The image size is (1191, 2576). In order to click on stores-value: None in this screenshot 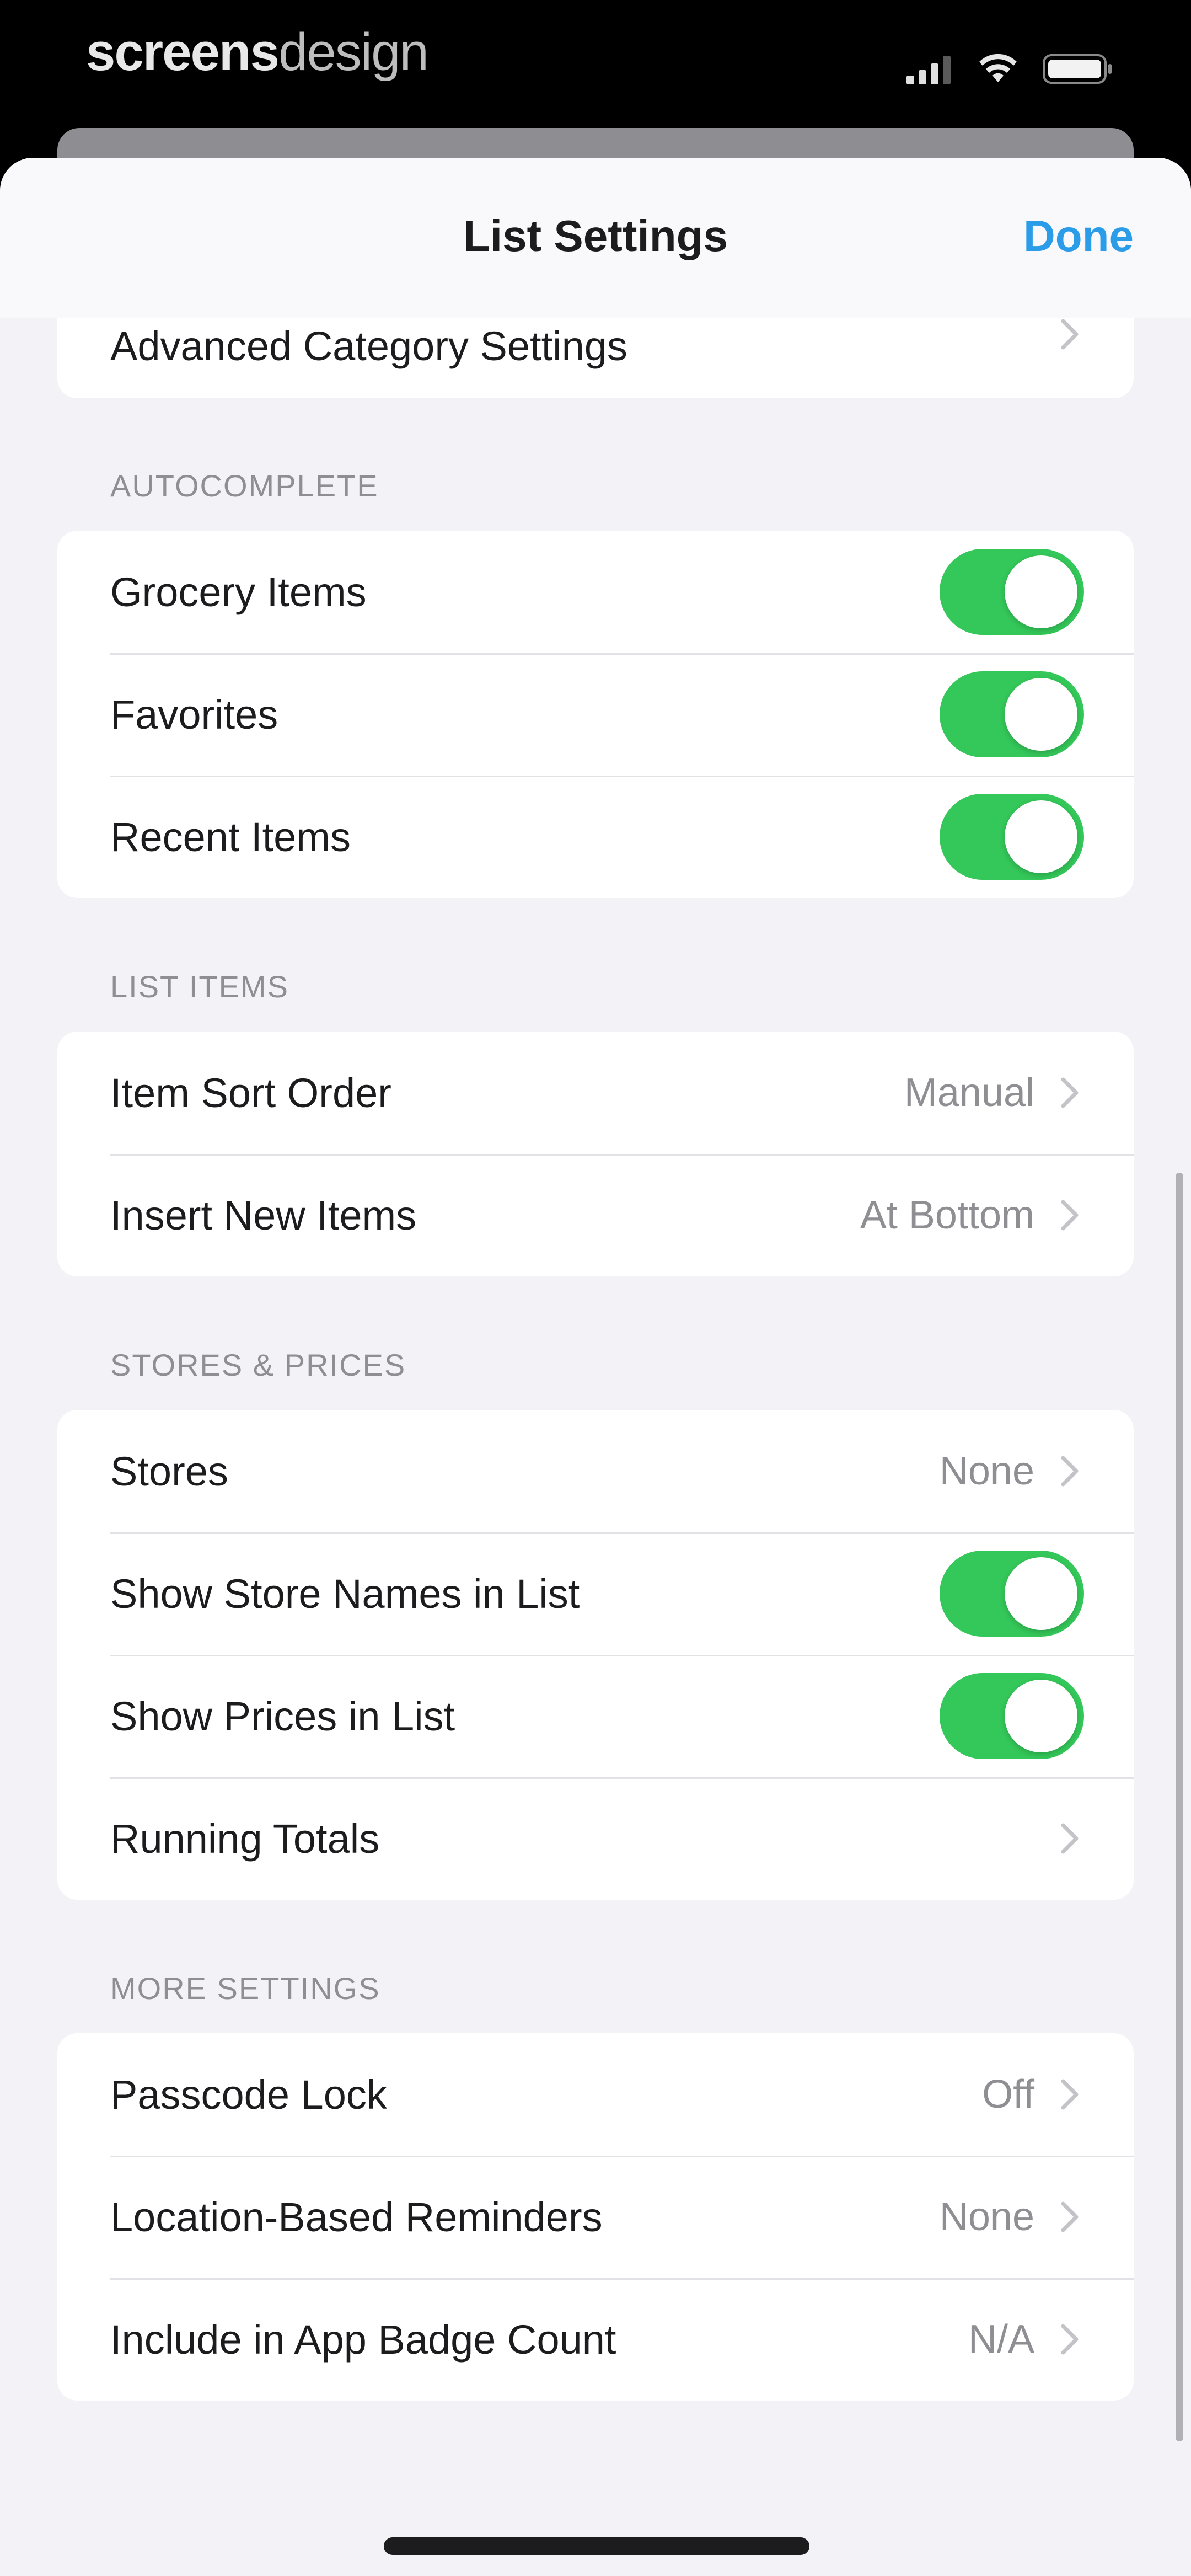, I will do `click(986, 1471)`.